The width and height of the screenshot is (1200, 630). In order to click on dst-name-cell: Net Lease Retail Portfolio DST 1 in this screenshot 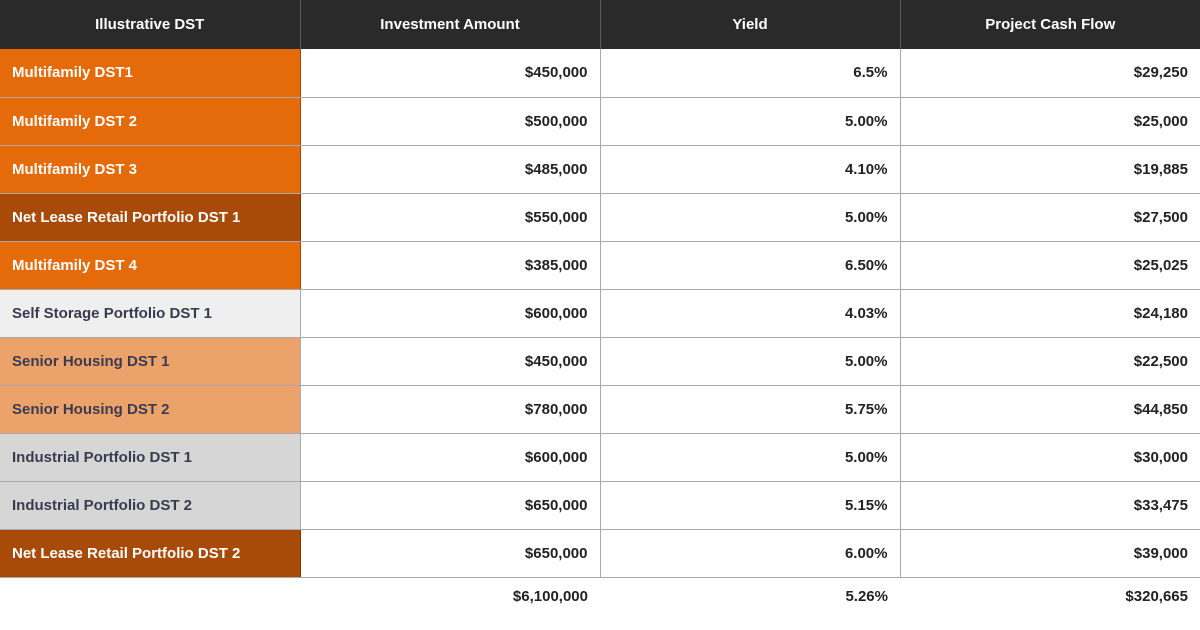, I will do `click(150, 217)`.